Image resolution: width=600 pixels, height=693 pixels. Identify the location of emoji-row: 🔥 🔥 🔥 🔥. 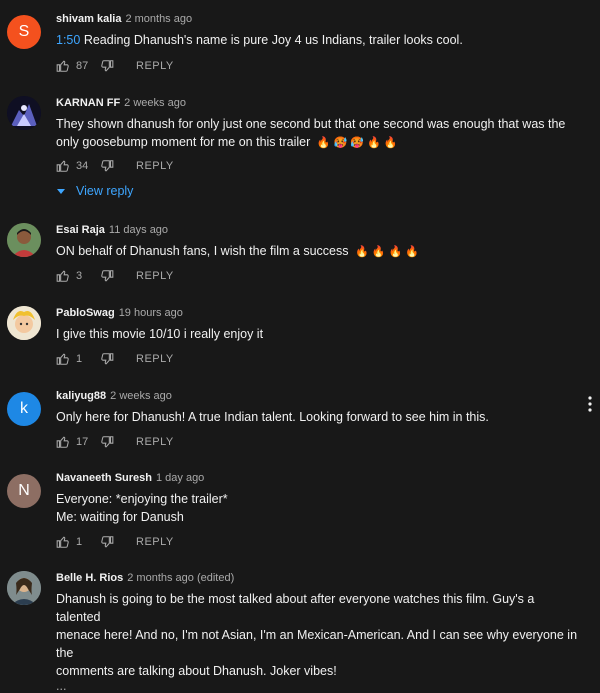
(386, 252).